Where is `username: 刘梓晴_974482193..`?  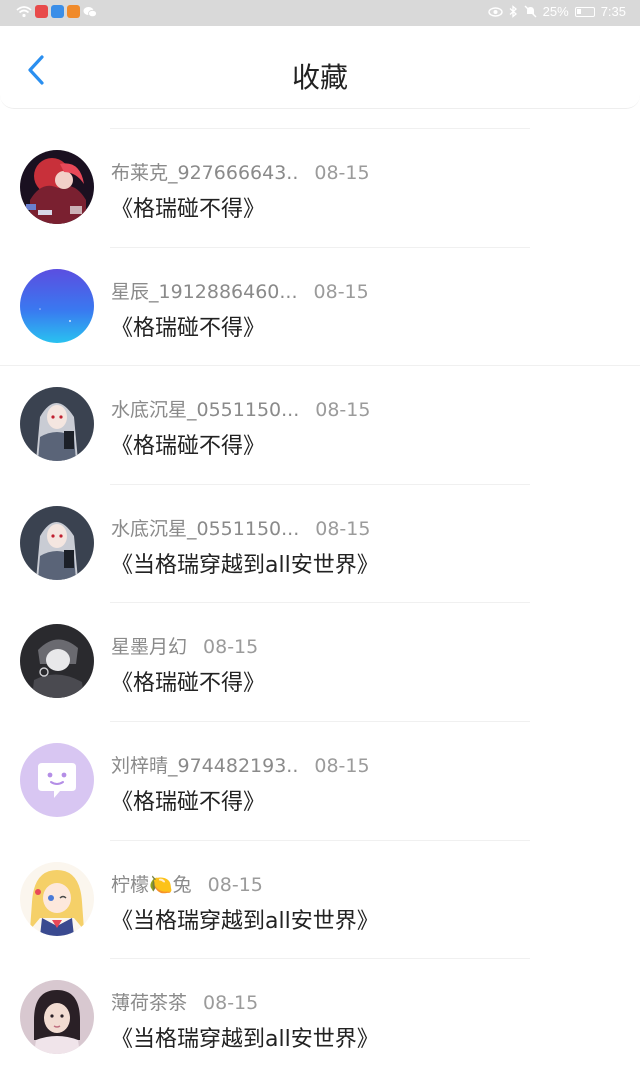 username: 刘梓晴_974482193.. is located at coordinates (204, 766).